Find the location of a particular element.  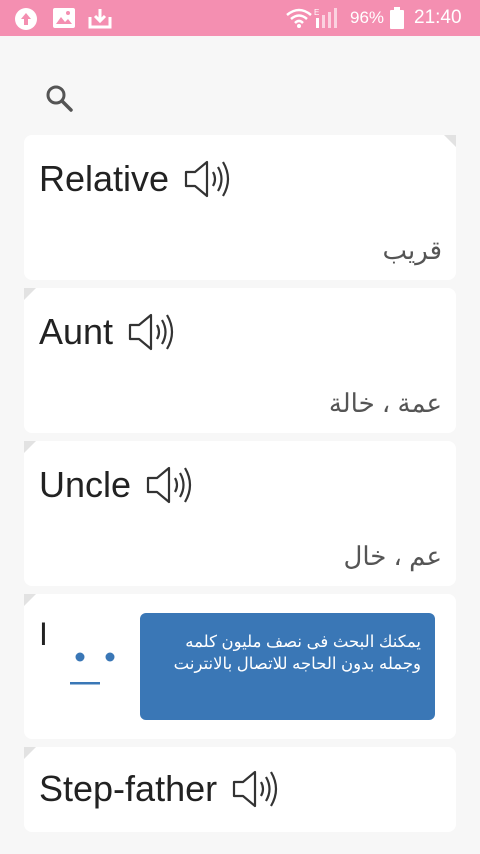

word-text: I is located at coordinates (43, 634).